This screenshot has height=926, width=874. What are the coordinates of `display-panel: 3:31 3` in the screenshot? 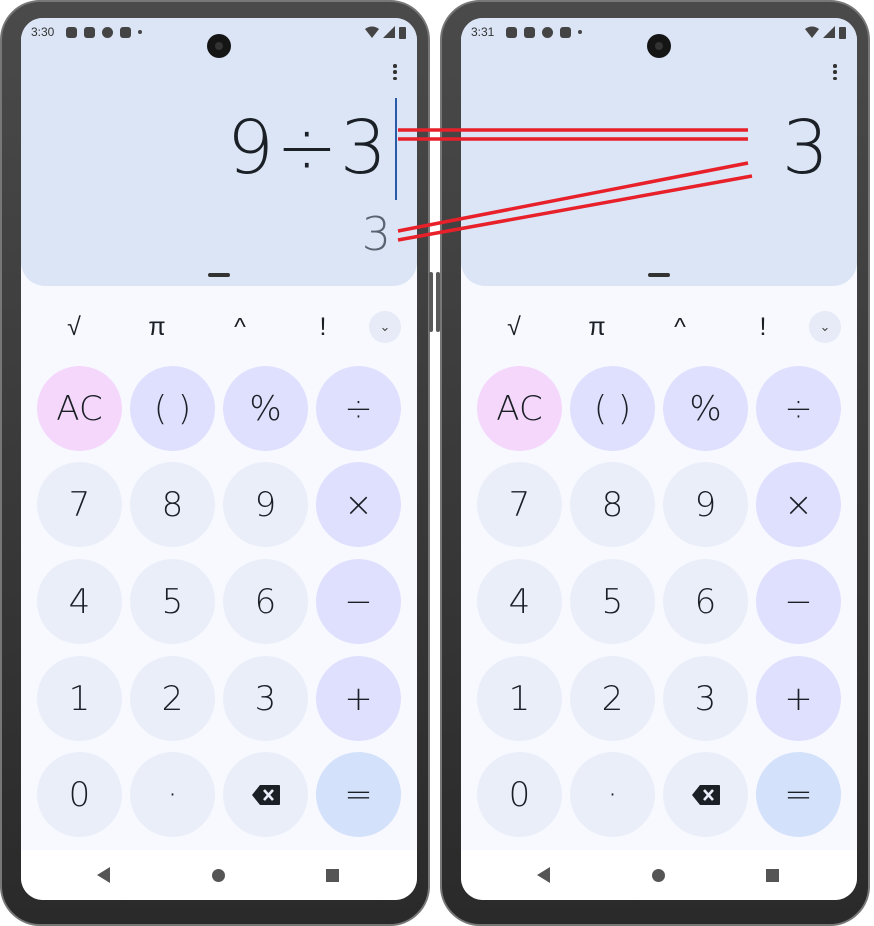 It's located at (659, 152).